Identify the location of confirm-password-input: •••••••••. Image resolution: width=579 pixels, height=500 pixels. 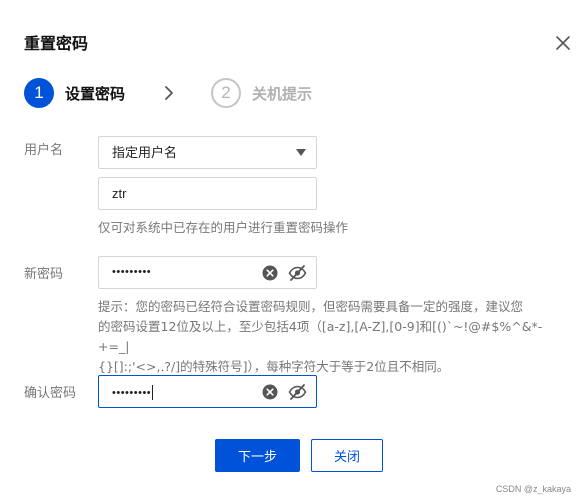
(207, 391).